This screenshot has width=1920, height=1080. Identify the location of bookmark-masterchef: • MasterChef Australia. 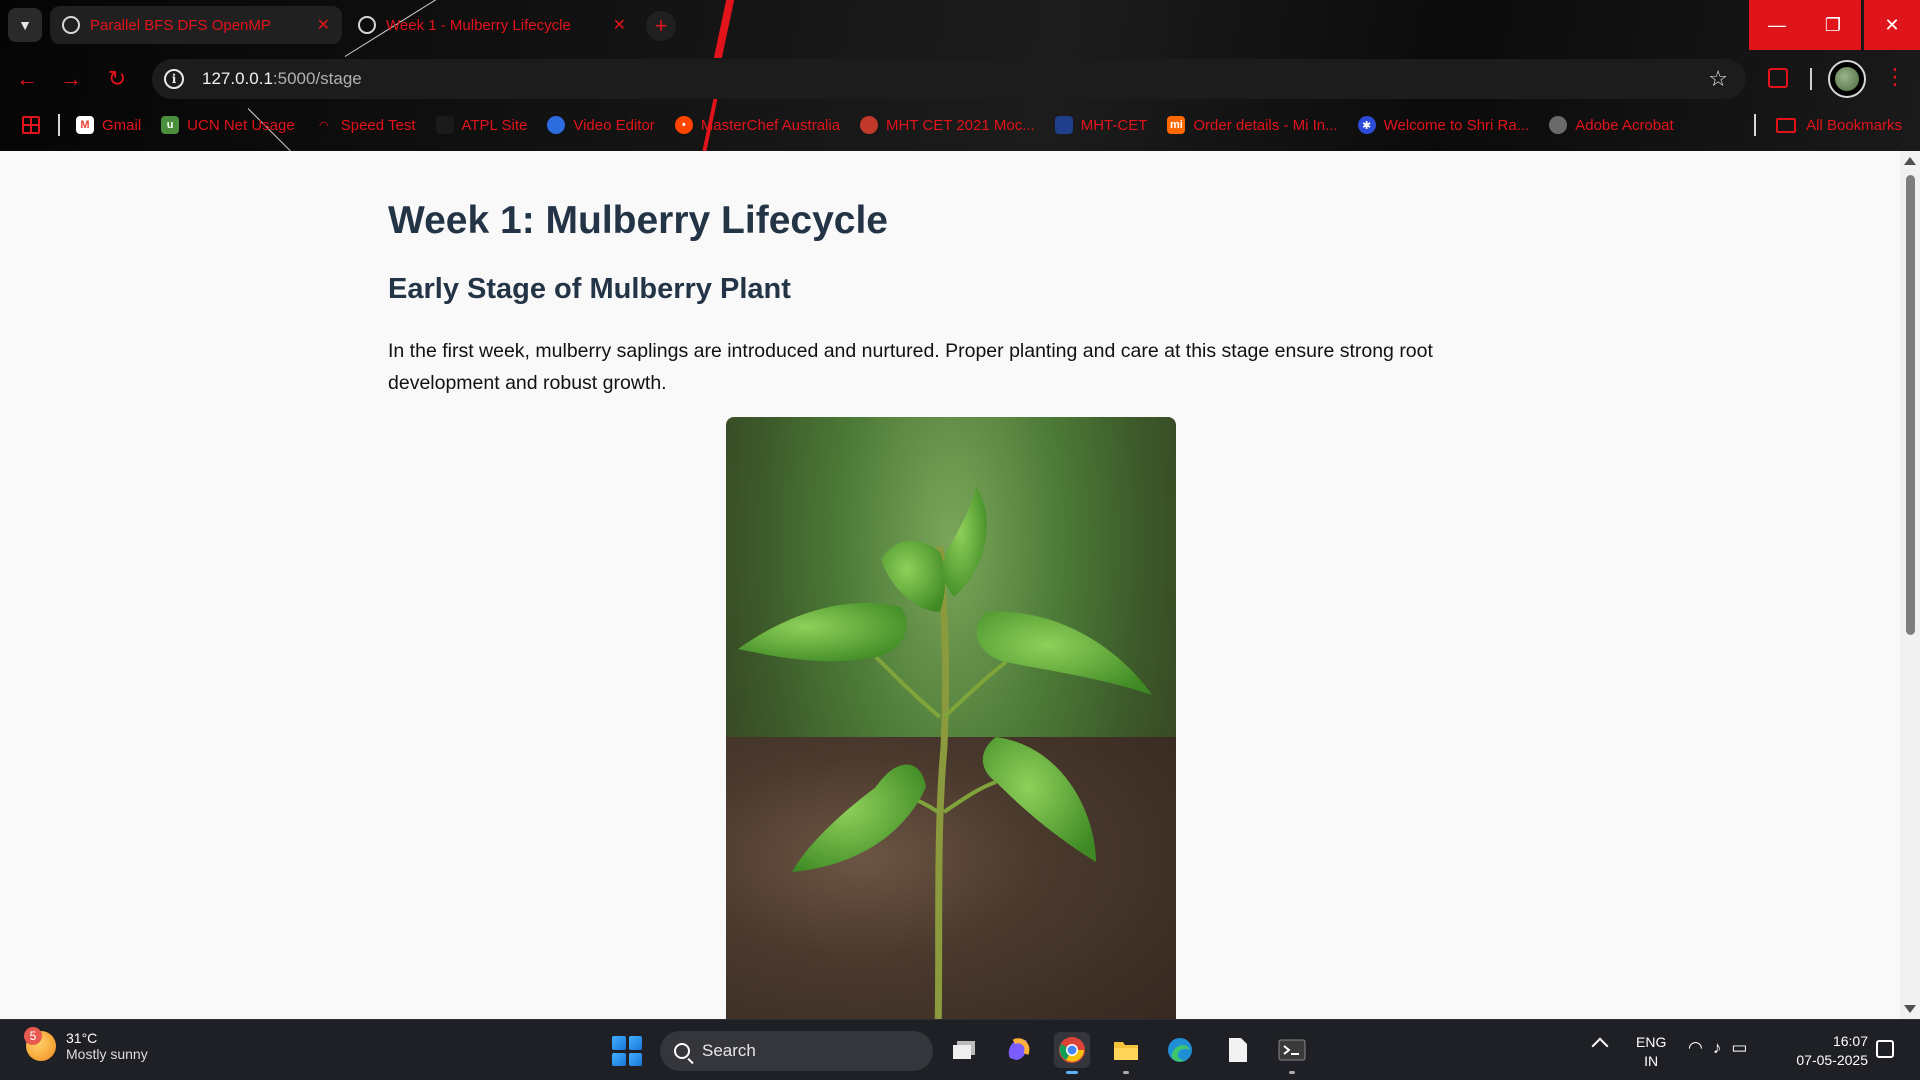
(757, 125).